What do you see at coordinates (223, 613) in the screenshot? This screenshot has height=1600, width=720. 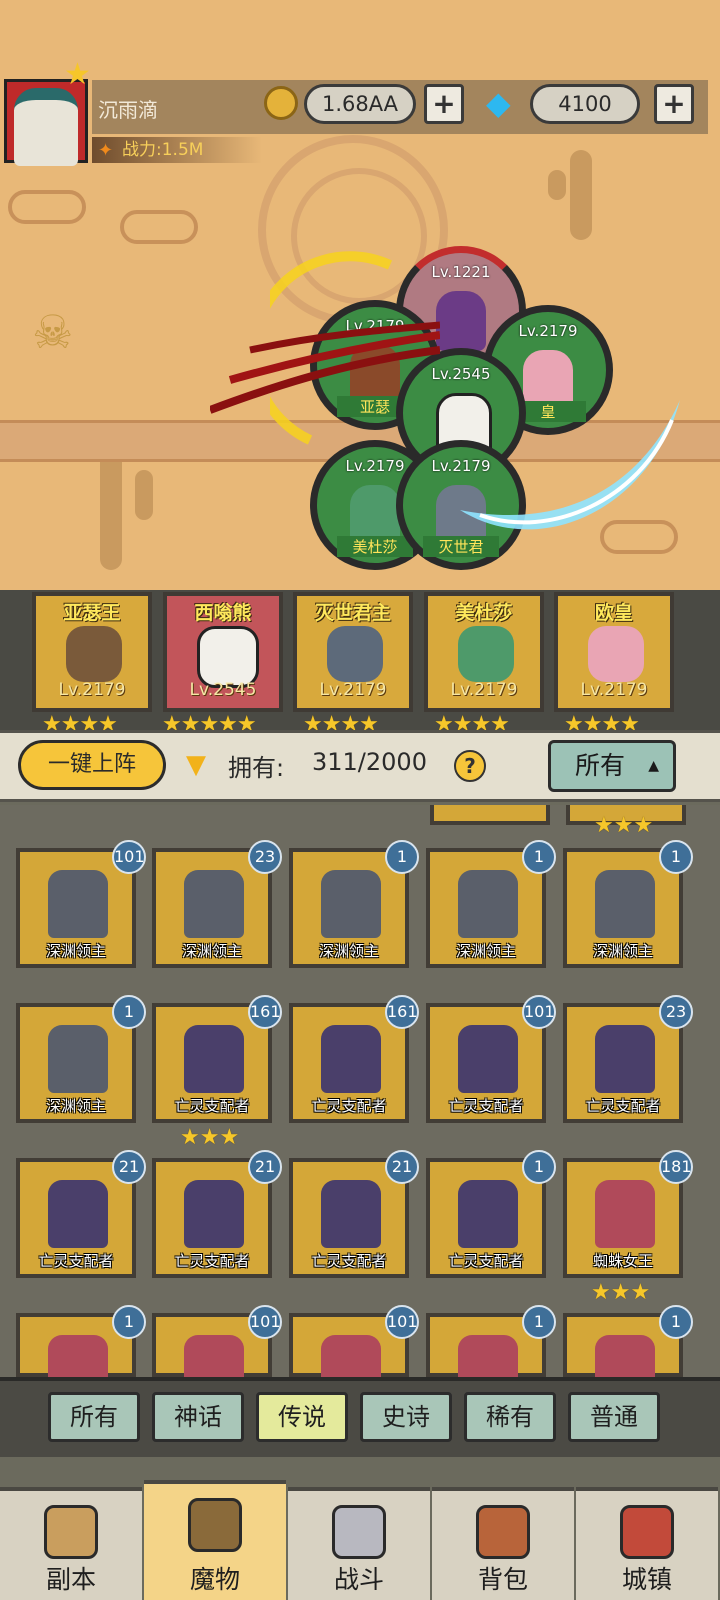 I see `lineup-hero-name: 西嗡熊` at bounding box center [223, 613].